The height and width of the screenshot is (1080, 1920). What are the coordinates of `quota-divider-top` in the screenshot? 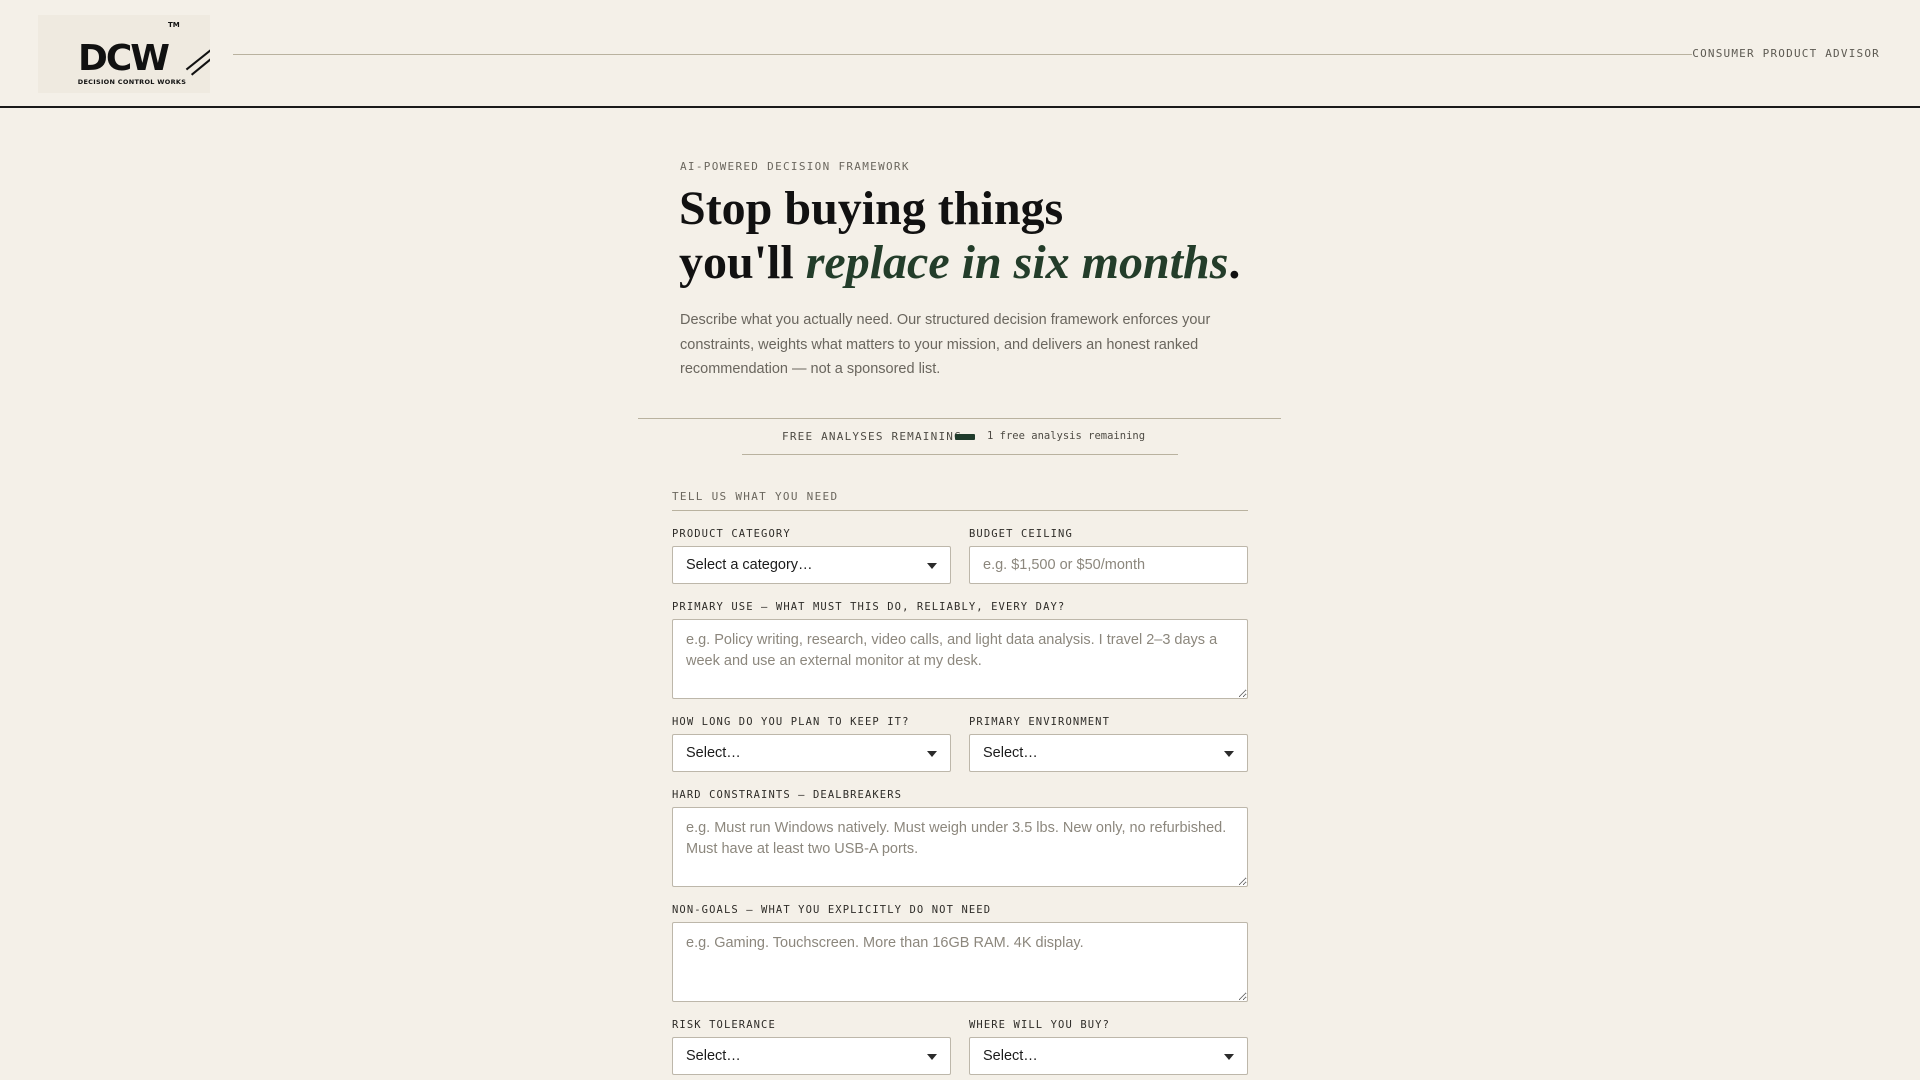 It's located at (959, 418).